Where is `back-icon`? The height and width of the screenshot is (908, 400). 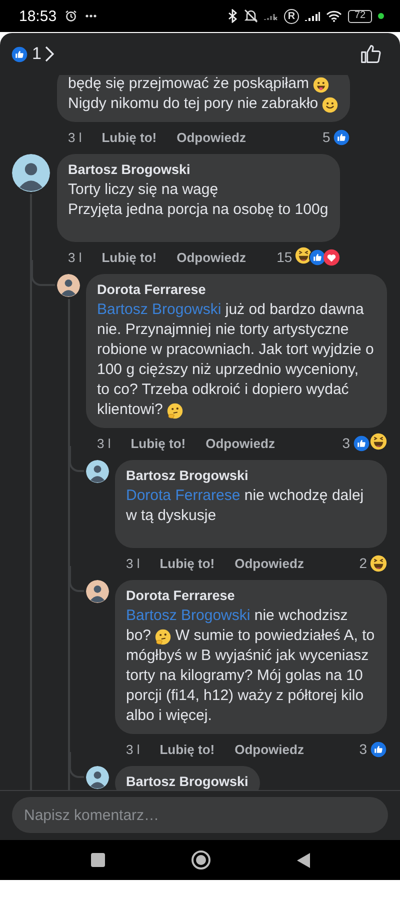
back-icon is located at coordinates (303, 860).